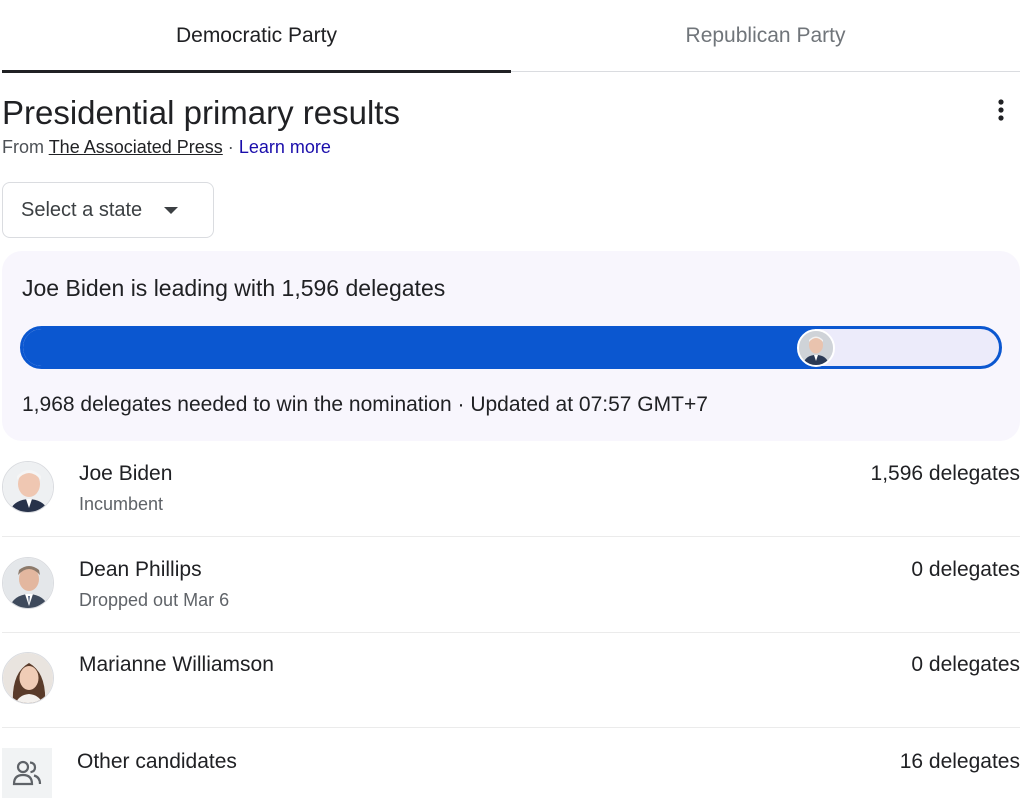 This screenshot has width=1027, height=804. I want to click on more-vert-icon, so click(1001, 110).